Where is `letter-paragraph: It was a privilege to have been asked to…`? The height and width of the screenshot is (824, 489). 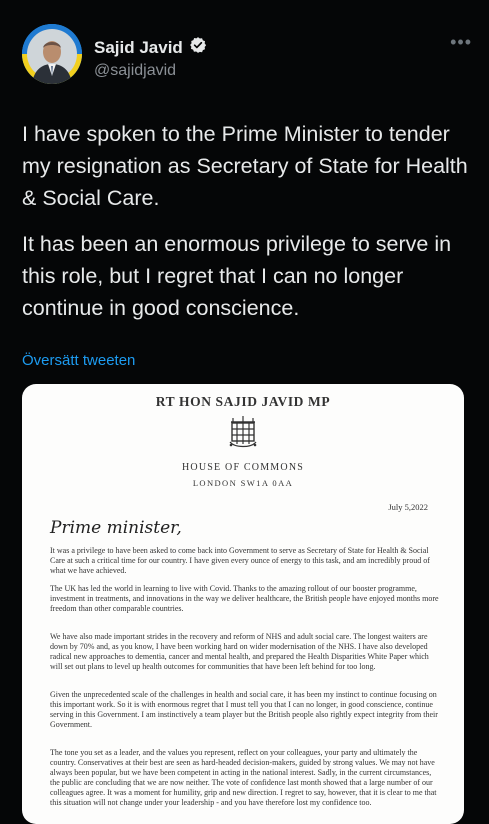 letter-paragraph: It was a privilege to have been asked to… is located at coordinates (240, 560).